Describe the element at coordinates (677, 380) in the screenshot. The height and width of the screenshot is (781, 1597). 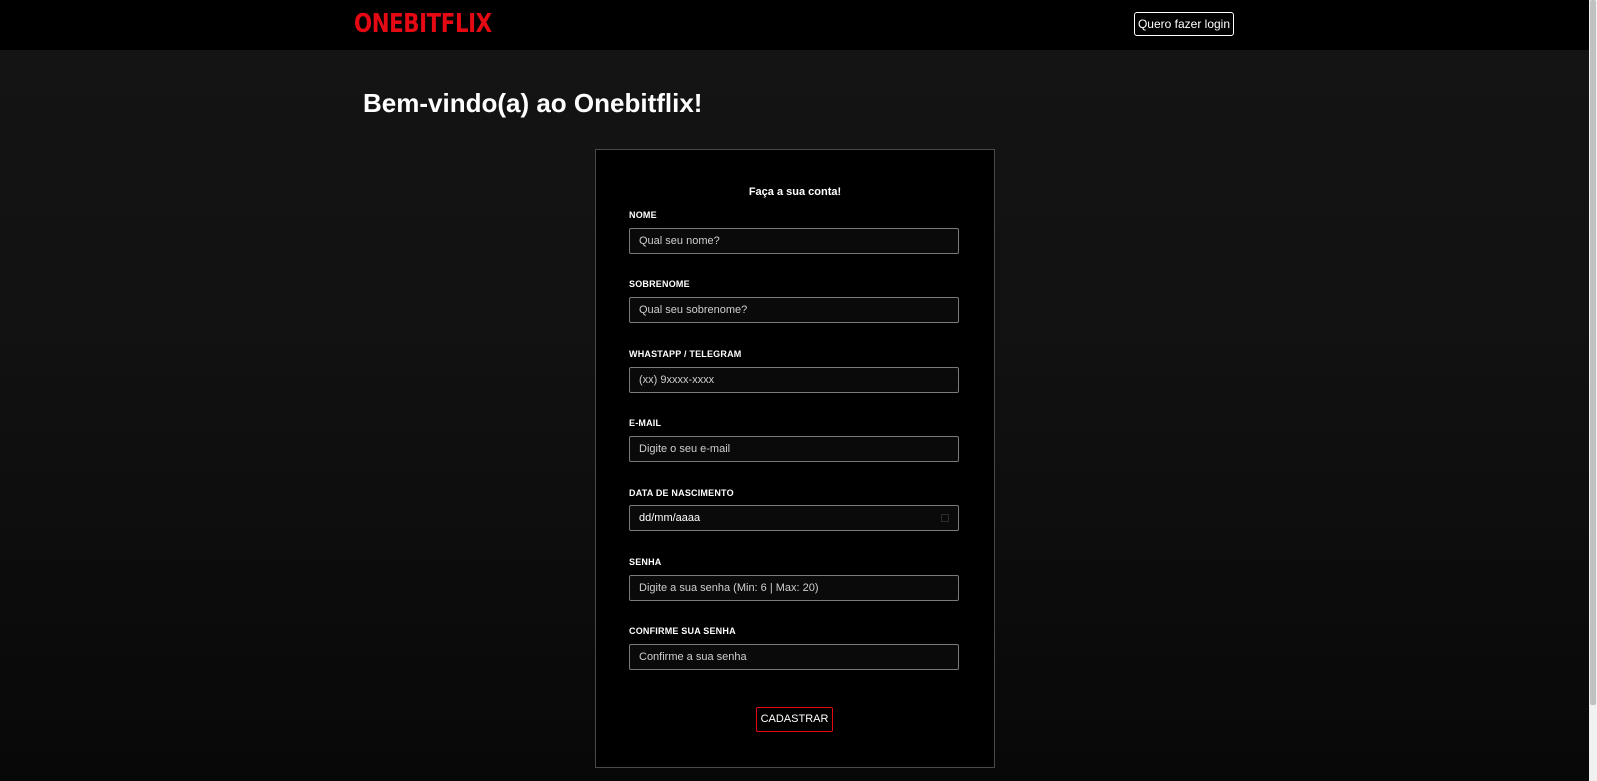
I see `phone-placeholder: (xx) 9xxxx-xxxx` at that location.